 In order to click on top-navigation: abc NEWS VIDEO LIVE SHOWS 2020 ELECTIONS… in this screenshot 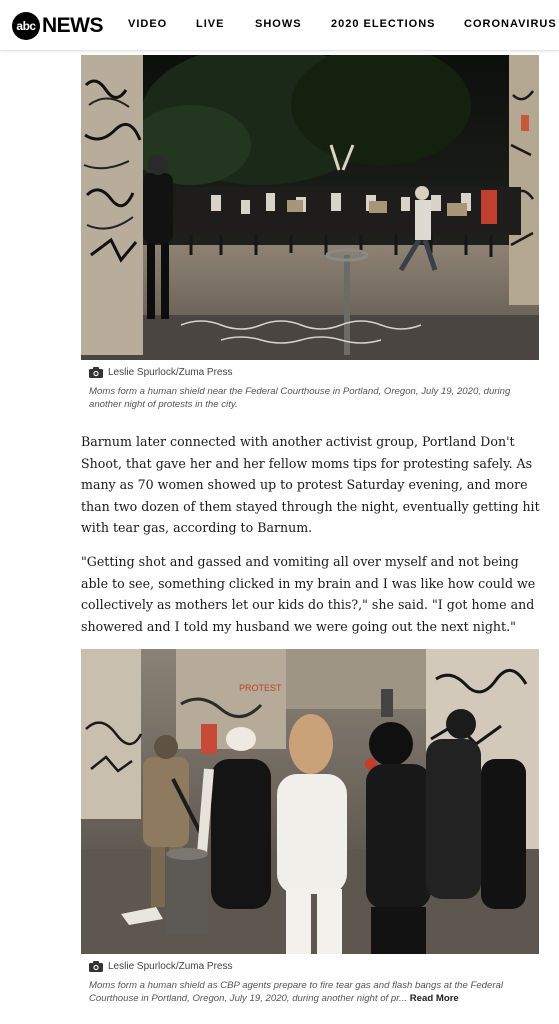, I will do `click(279, 25)`.